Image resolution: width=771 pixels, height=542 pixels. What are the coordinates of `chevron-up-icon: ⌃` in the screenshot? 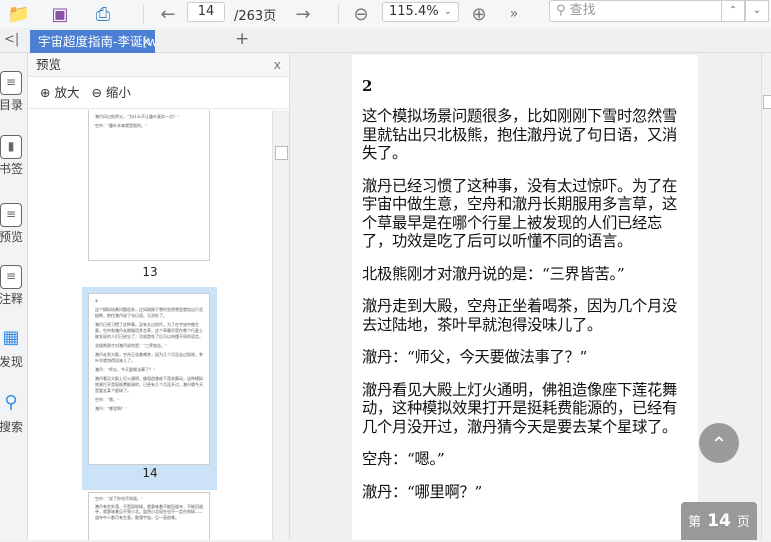 It's located at (719, 444).